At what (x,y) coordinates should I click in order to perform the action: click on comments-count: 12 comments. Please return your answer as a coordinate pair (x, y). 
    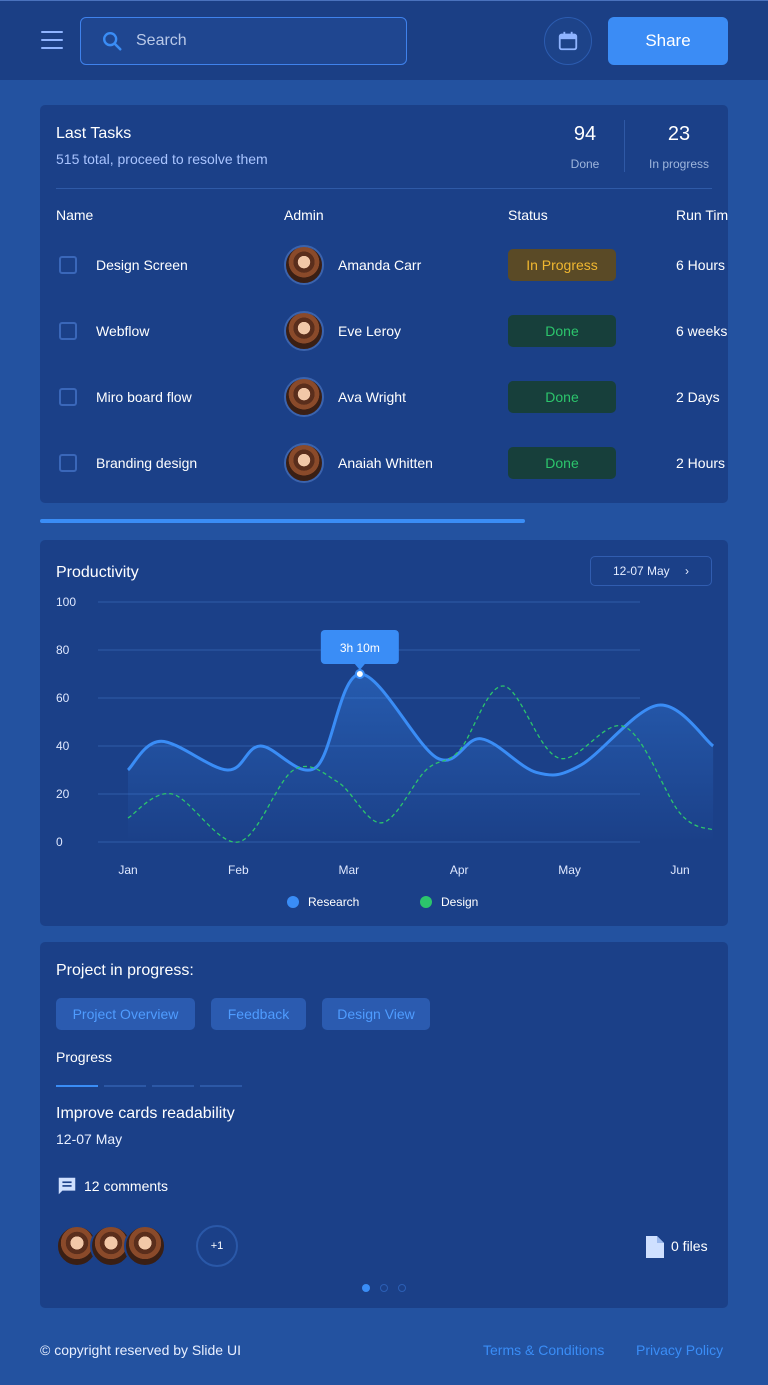
    Looking at the image, I should click on (126, 1186).